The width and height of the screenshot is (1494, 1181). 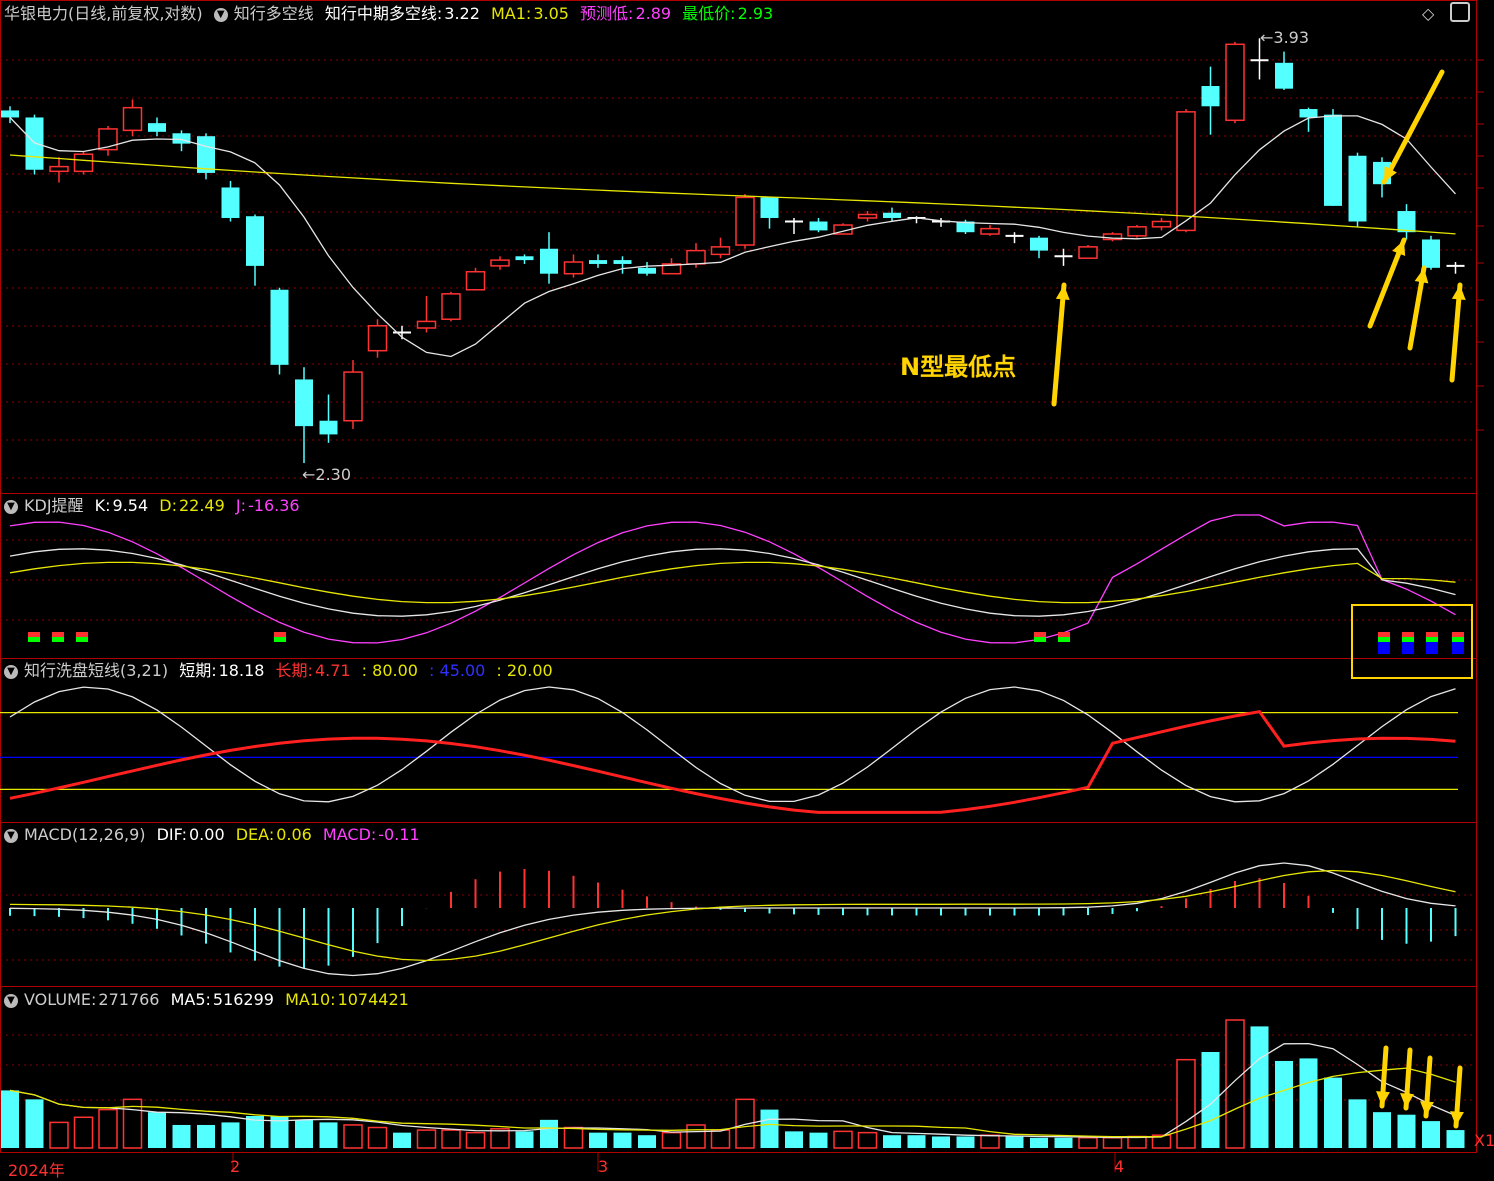 What do you see at coordinates (607, 13) in the screenshot?
I see `pred-low-label: 预测低:` at bounding box center [607, 13].